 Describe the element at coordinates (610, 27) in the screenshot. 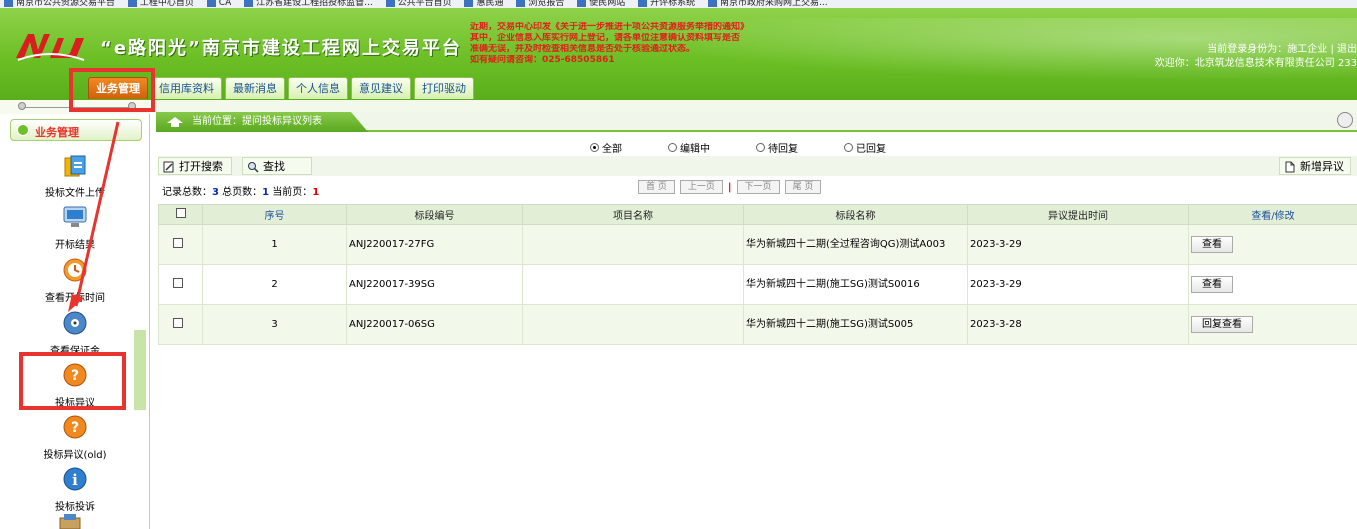

I see `notice-line: 近期，交易中心印发《关于进一步推进十项公共资源服务举措的通知》` at that location.